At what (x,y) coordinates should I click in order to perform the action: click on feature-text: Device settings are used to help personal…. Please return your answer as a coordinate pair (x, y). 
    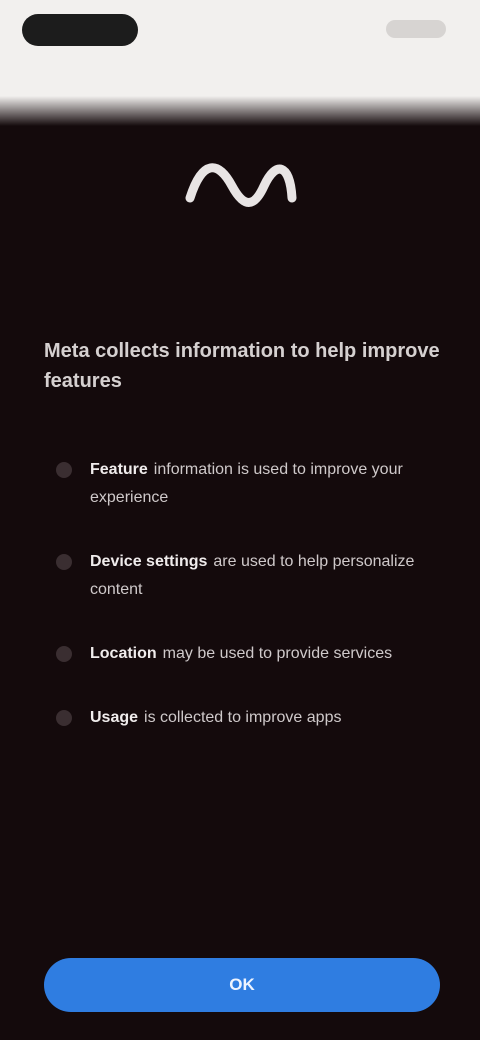
    Looking at the image, I should click on (258, 576).